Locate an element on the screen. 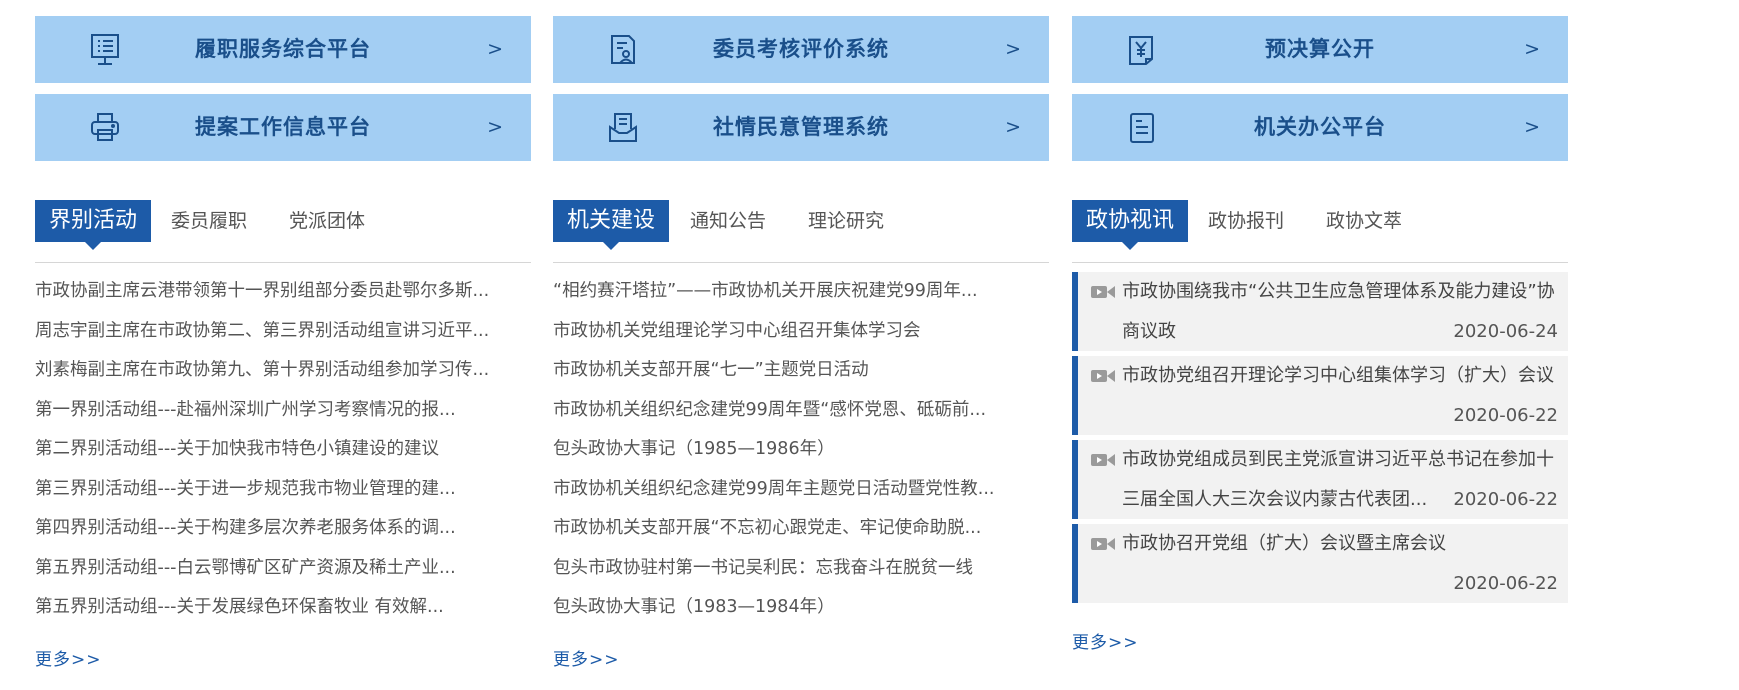  video-news-item: 市政协围绕我市“公共卫生应急管理体系及能力建设”协商议政 2020-06-24 is located at coordinates (1320, 311).